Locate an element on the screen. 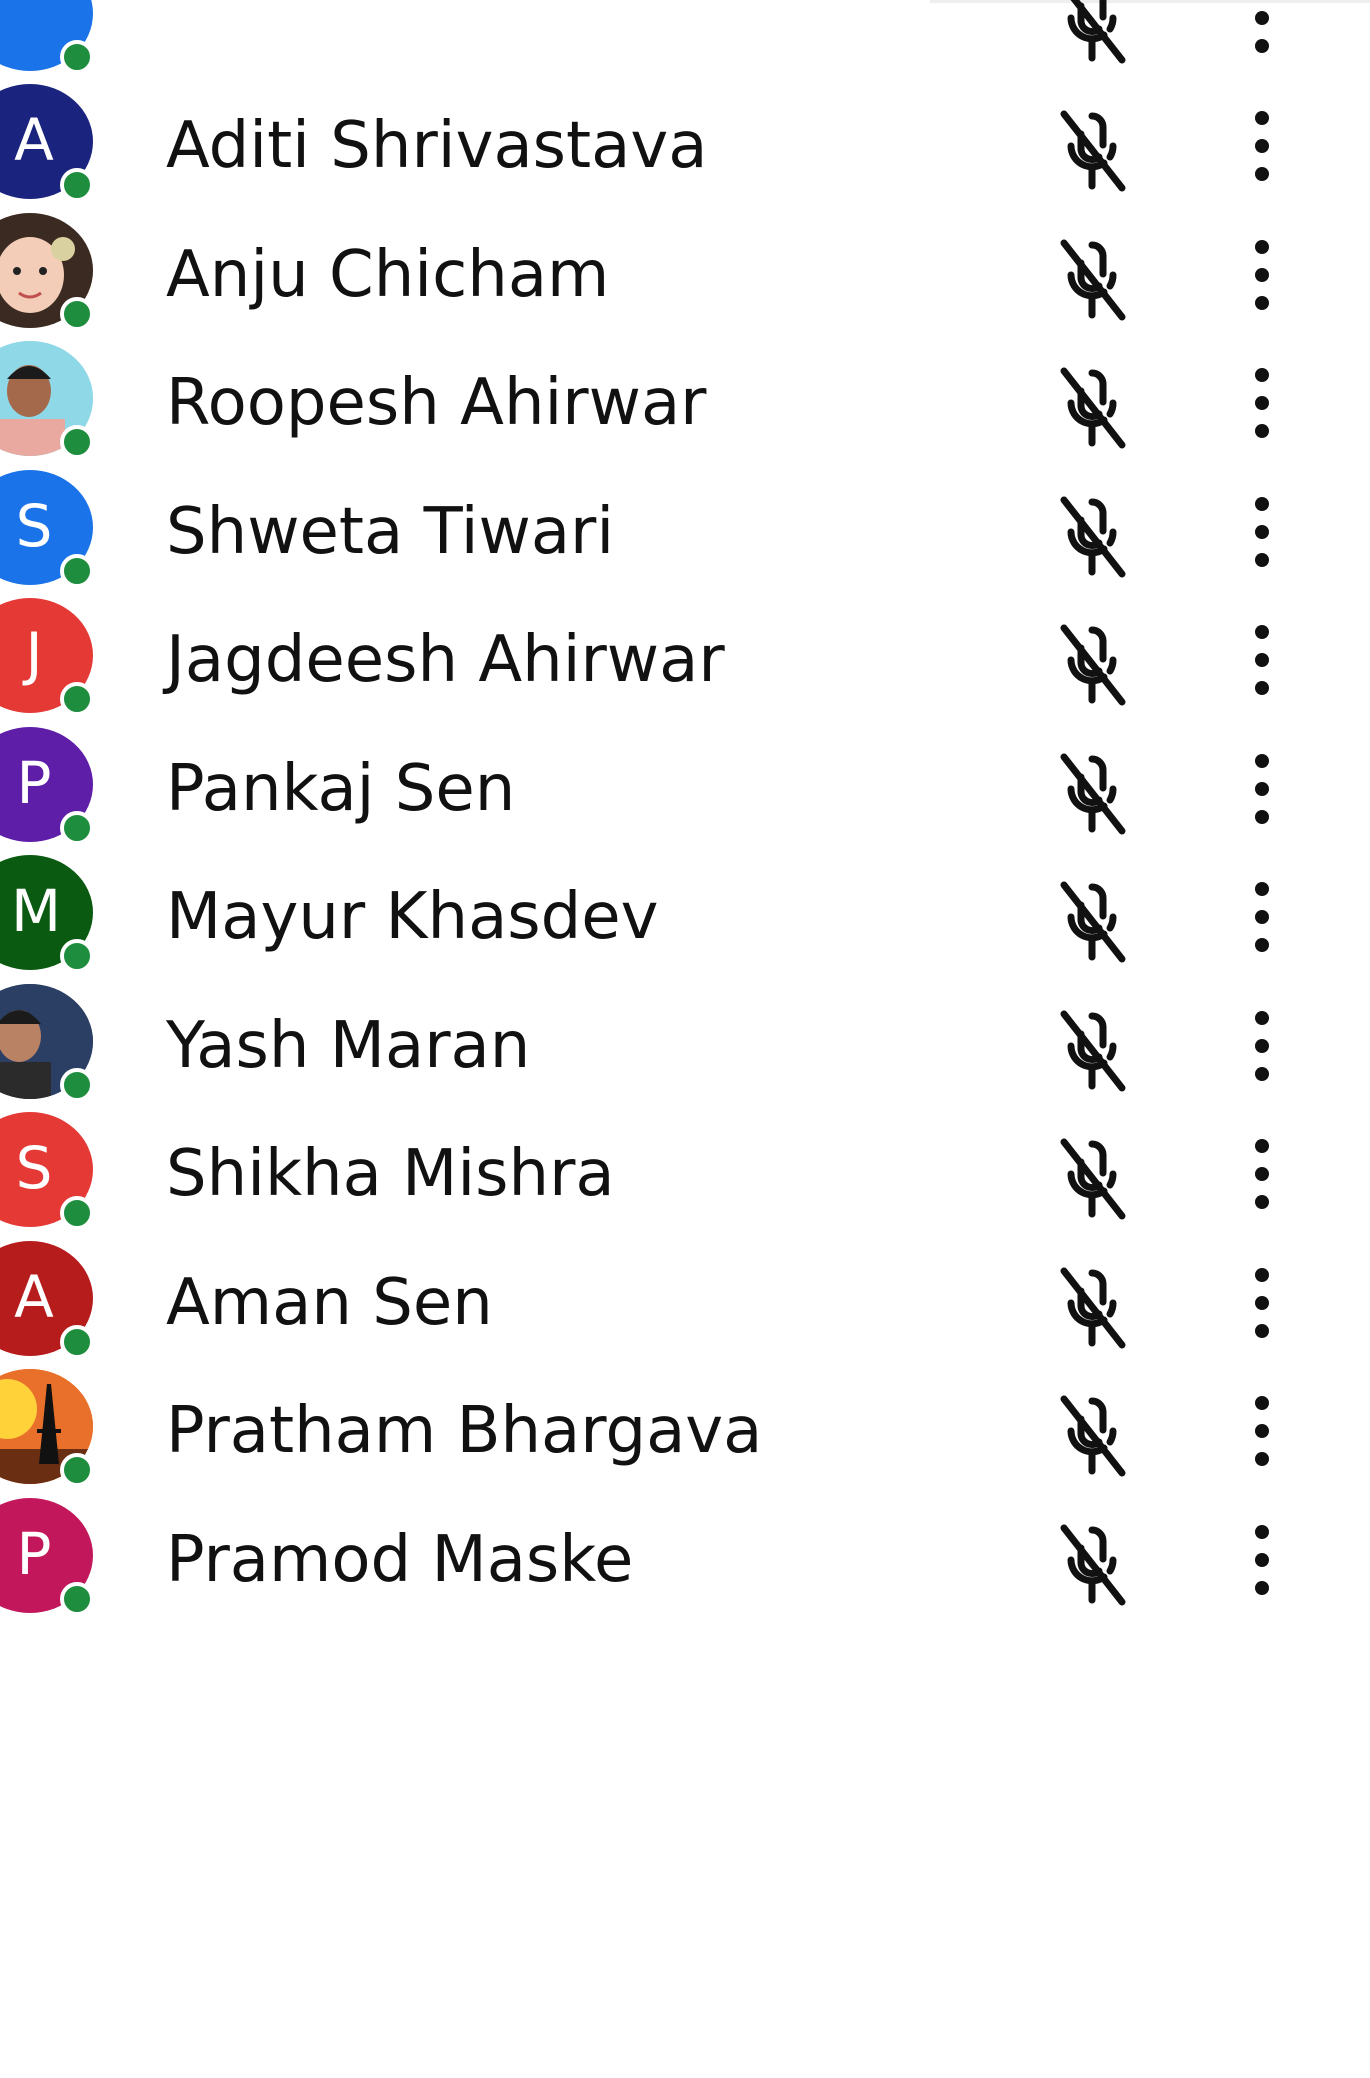 This screenshot has width=1370, height=2078. participant-name: Pramod Maske is located at coordinates (400, 1559).